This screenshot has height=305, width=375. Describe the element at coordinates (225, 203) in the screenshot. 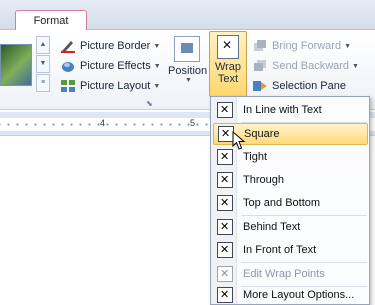

I see `top-bottom-wrap-icon` at that location.